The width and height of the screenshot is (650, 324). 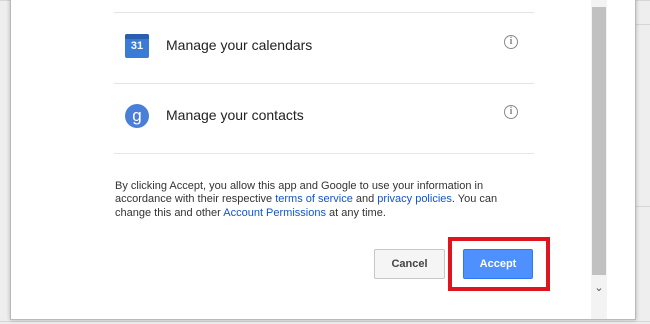 I want to click on calendar-icon: 31, so click(x=137, y=46).